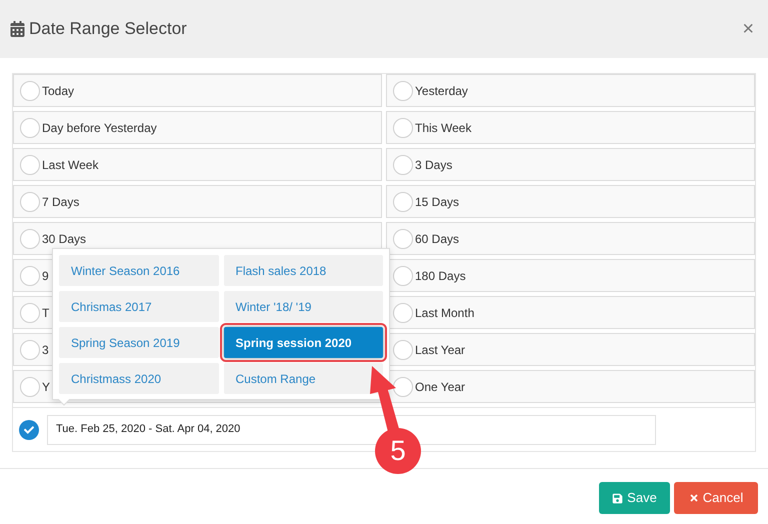 The image size is (768, 524). Describe the element at coordinates (437, 239) in the screenshot. I see `option-label: 60 Days` at that location.